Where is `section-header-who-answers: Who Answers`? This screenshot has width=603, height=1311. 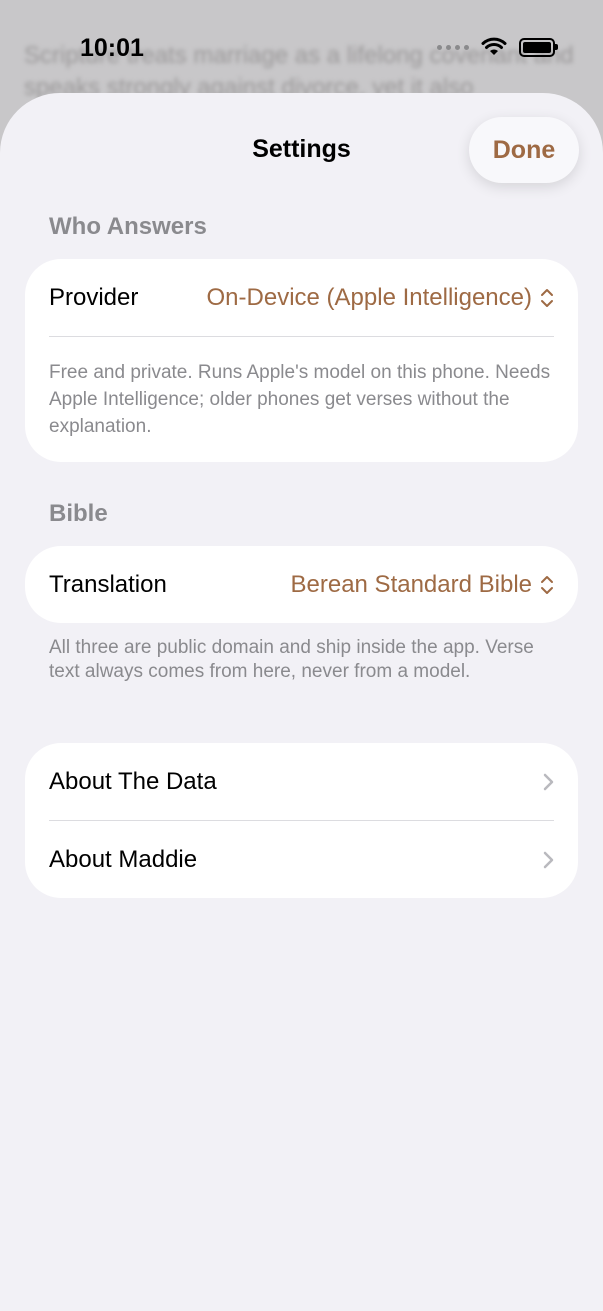 section-header-who-answers: Who Answers is located at coordinates (128, 226).